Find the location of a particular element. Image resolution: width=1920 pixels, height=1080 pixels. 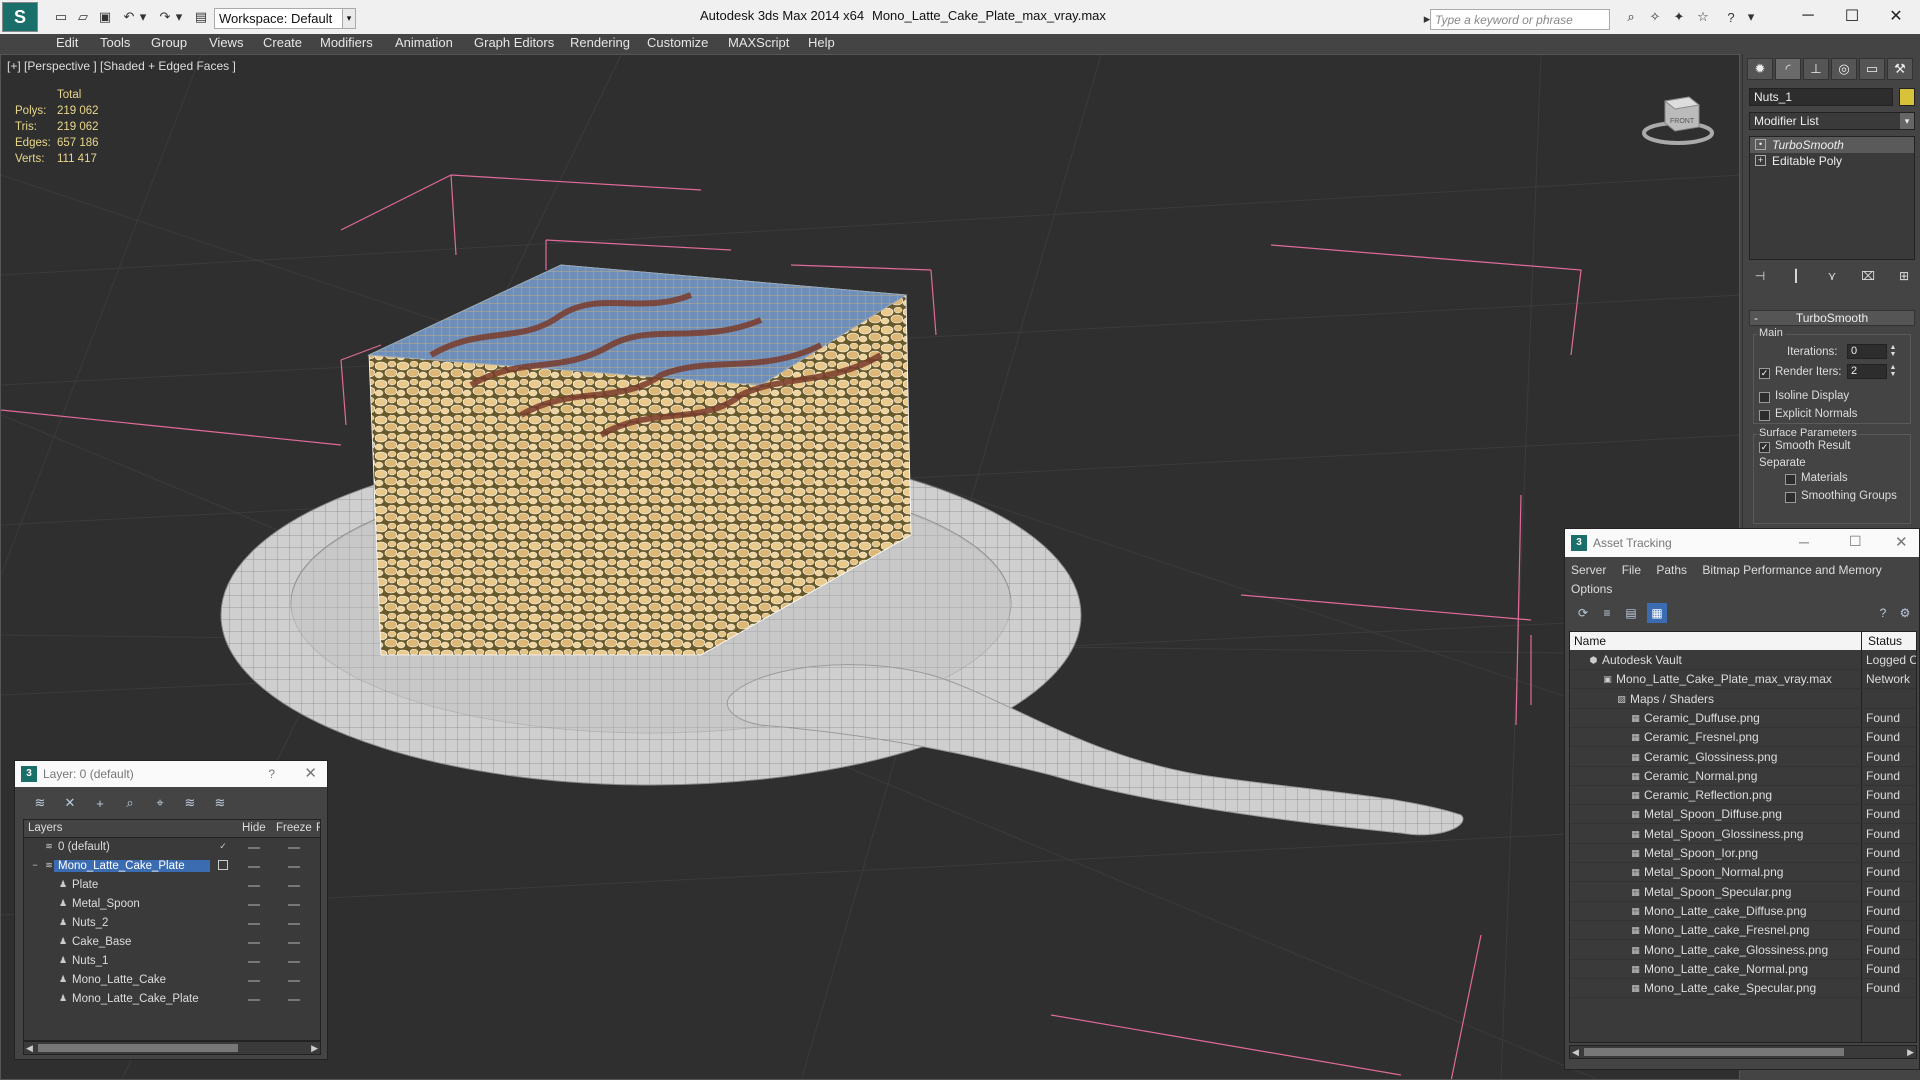

close-button: ✕ is located at coordinates (1896, 16).